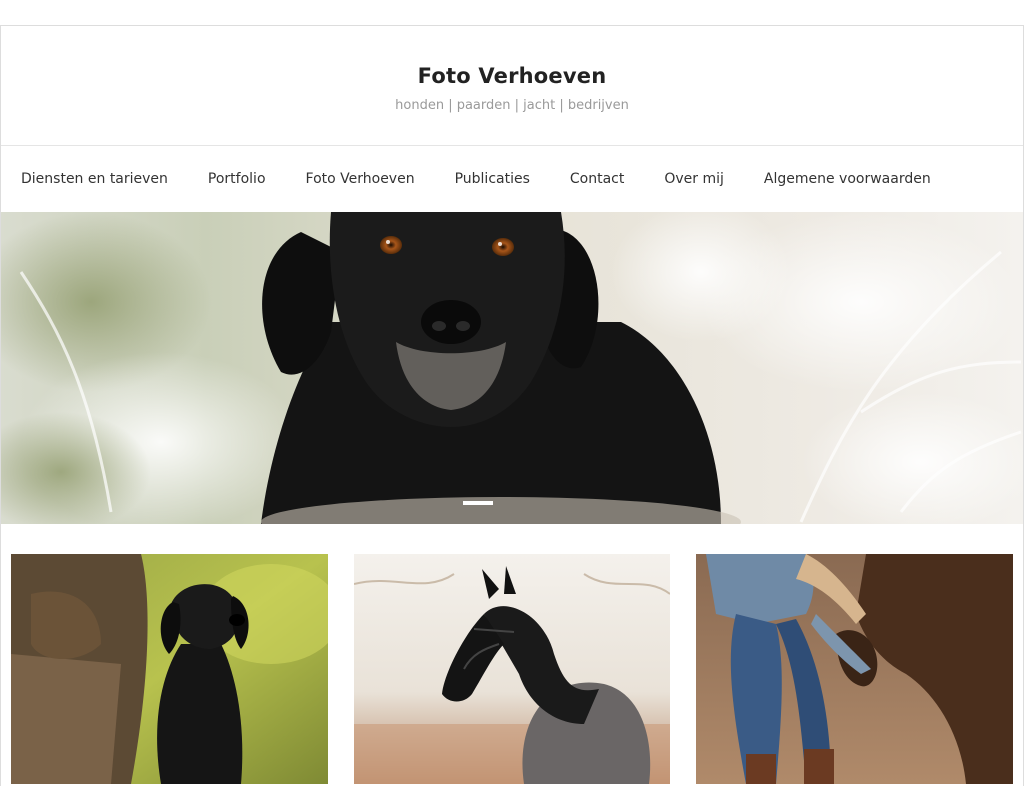  Describe the element at coordinates (847, 179) in the screenshot. I see `nav-item-algemene-voorwaarden: Algemene voorwaarden` at that location.